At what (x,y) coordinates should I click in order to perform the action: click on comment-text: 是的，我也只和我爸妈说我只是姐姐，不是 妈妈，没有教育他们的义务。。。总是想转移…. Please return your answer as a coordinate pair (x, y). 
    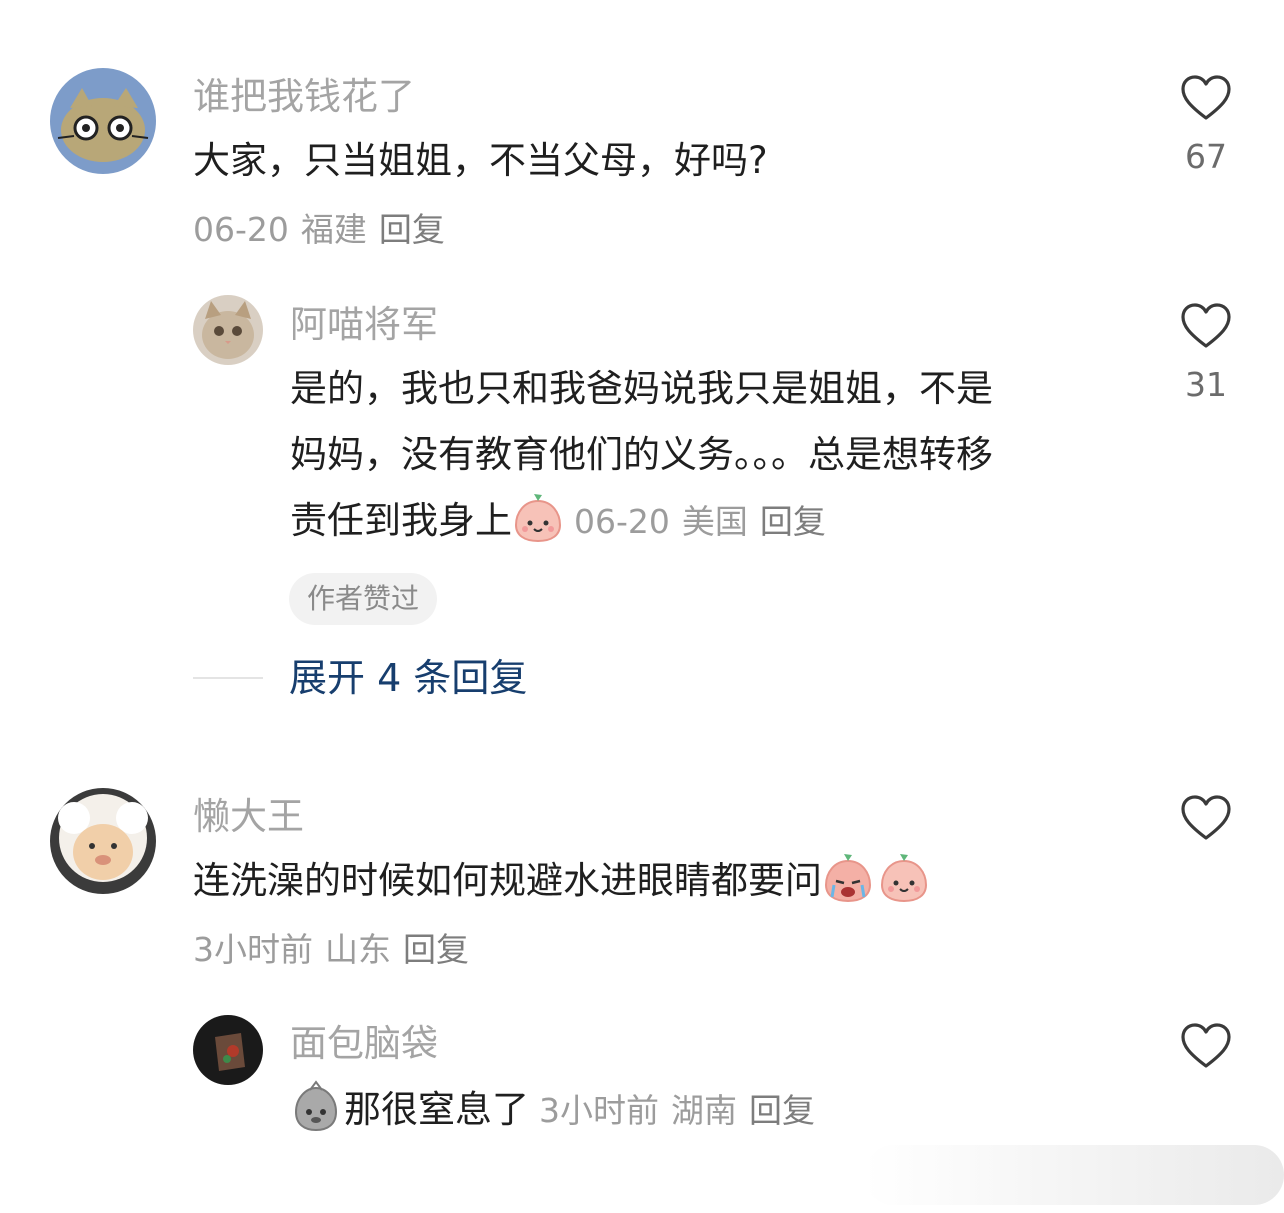
    Looking at the image, I should click on (720, 455).